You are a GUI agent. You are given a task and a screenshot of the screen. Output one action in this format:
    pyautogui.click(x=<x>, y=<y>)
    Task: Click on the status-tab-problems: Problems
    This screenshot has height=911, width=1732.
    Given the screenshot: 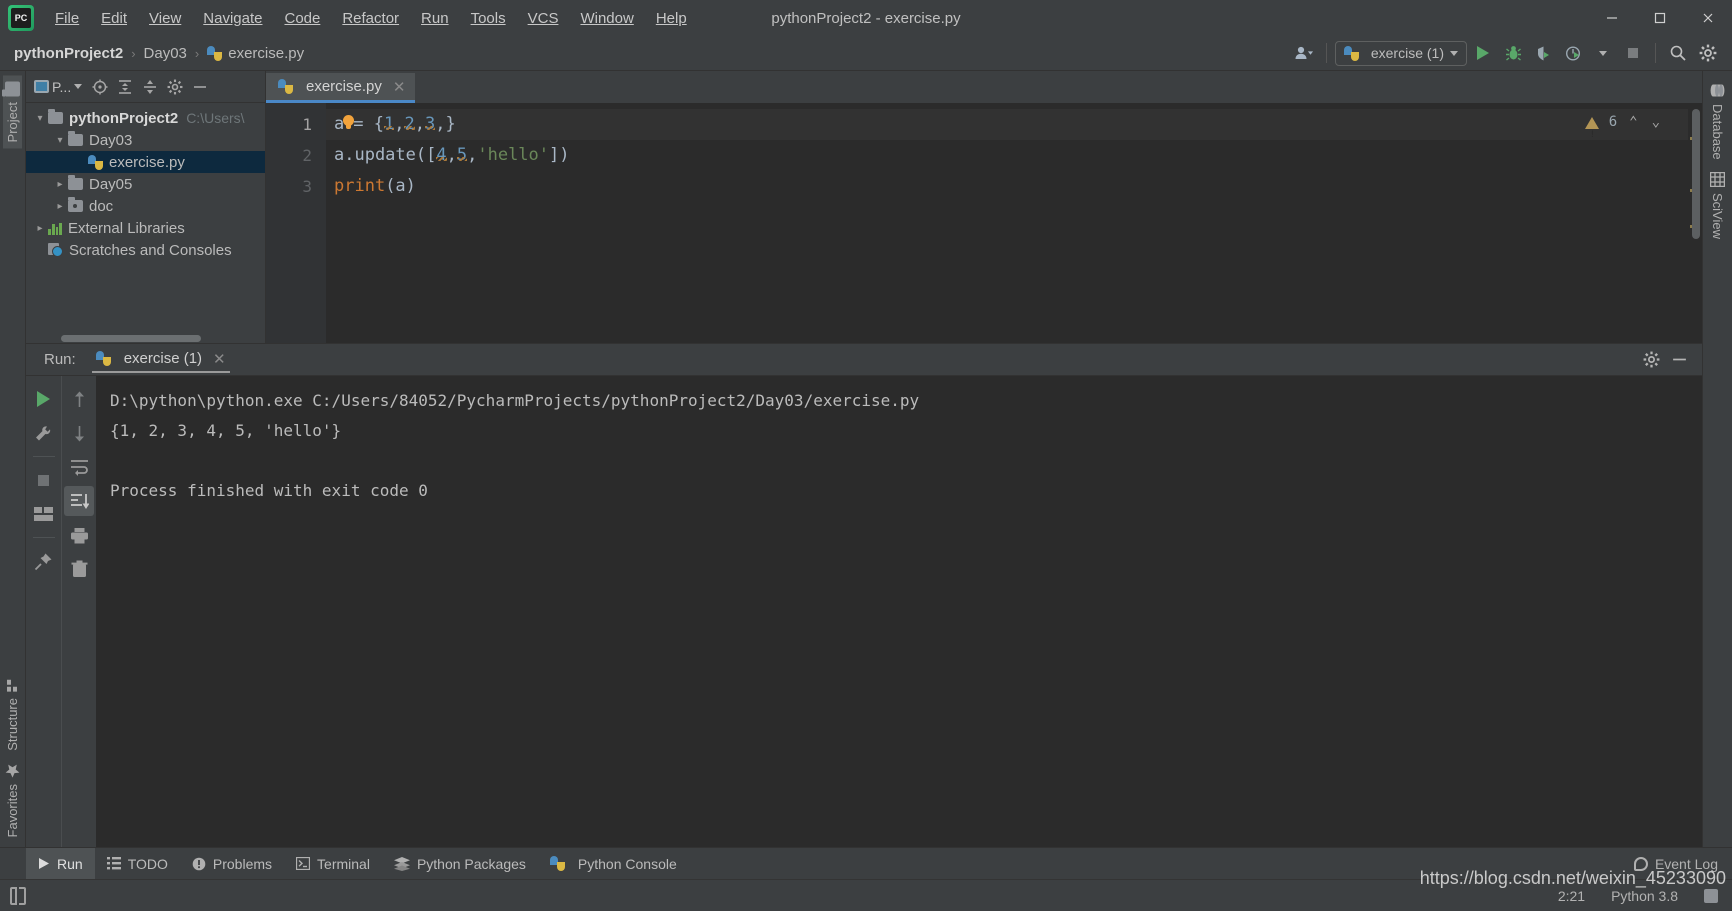 What is the action you would take?
    pyautogui.click(x=232, y=863)
    